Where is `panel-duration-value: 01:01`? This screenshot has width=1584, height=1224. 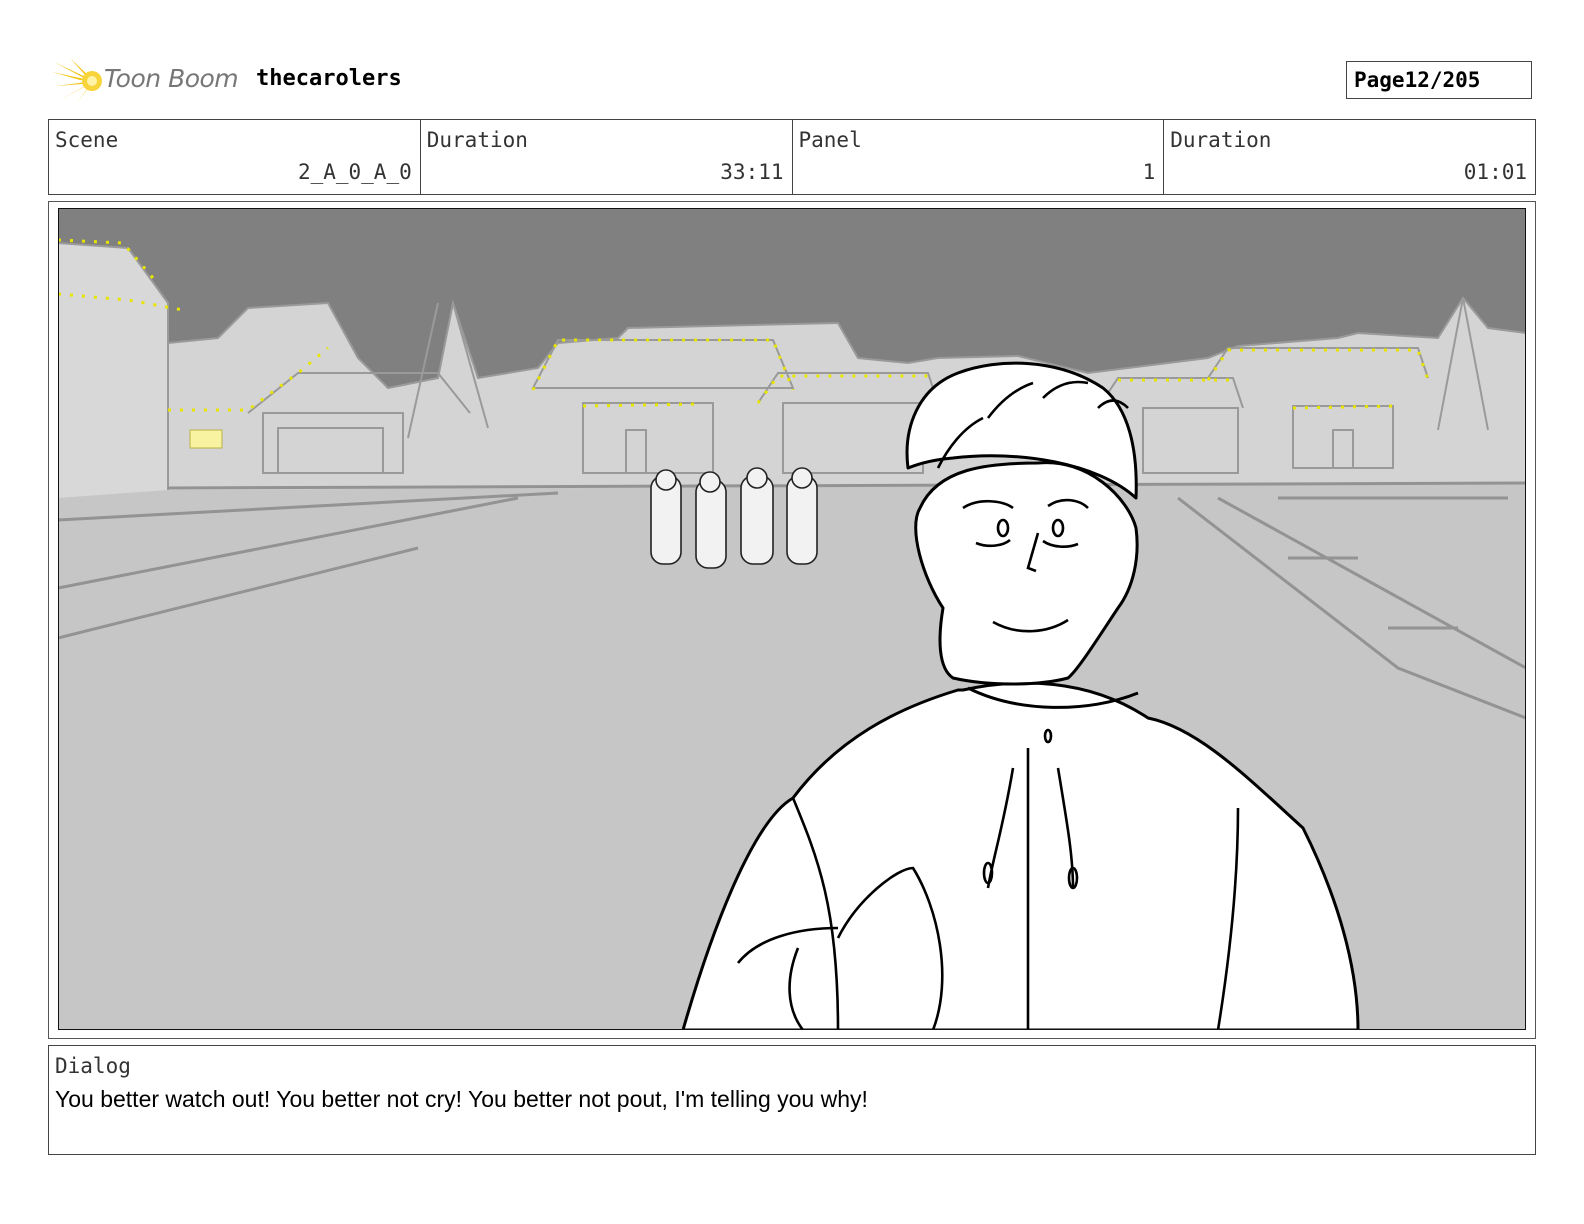
panel-duration-value: 01:01 is located at coordinates (1495, 172).